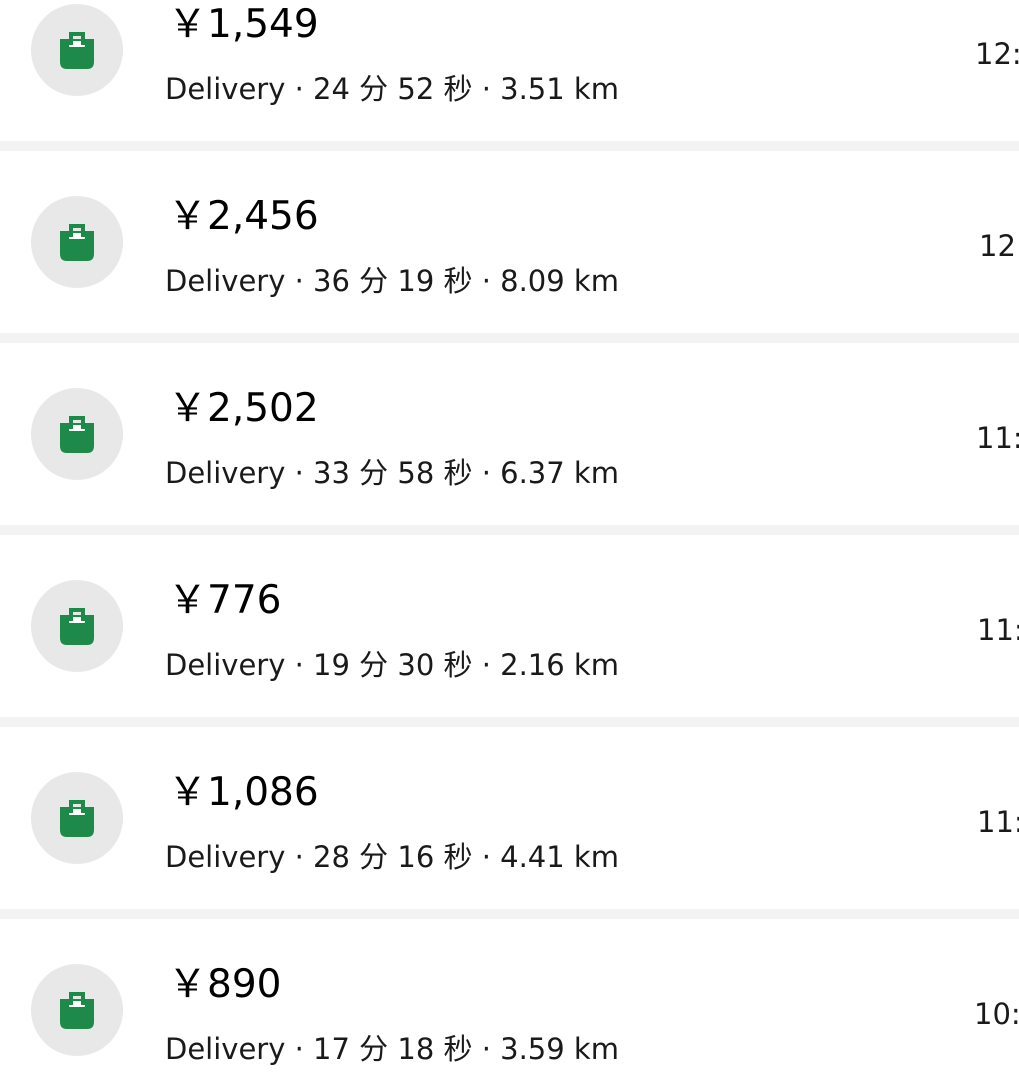 The height and width of the screenshot is (1075, 1019). Describe the element at coordinates (392, 89) in the screenshot. I see `trip-details: Delivery · 24 分 52 秒 · 3.51 km` at that location.